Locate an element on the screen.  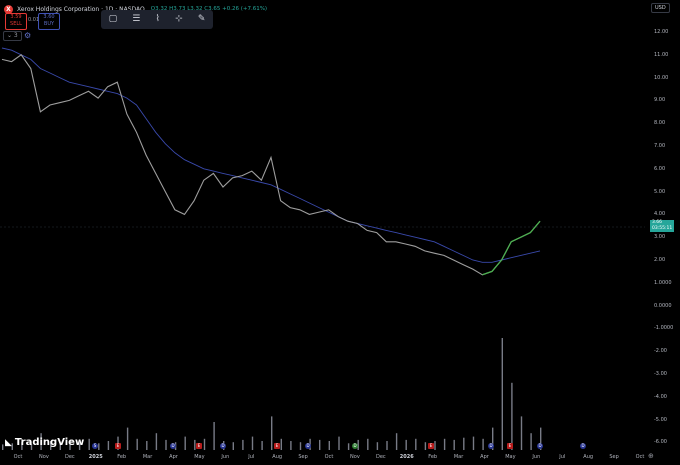
price-axis-label: -3.00 is located at coordinates (660, 374).